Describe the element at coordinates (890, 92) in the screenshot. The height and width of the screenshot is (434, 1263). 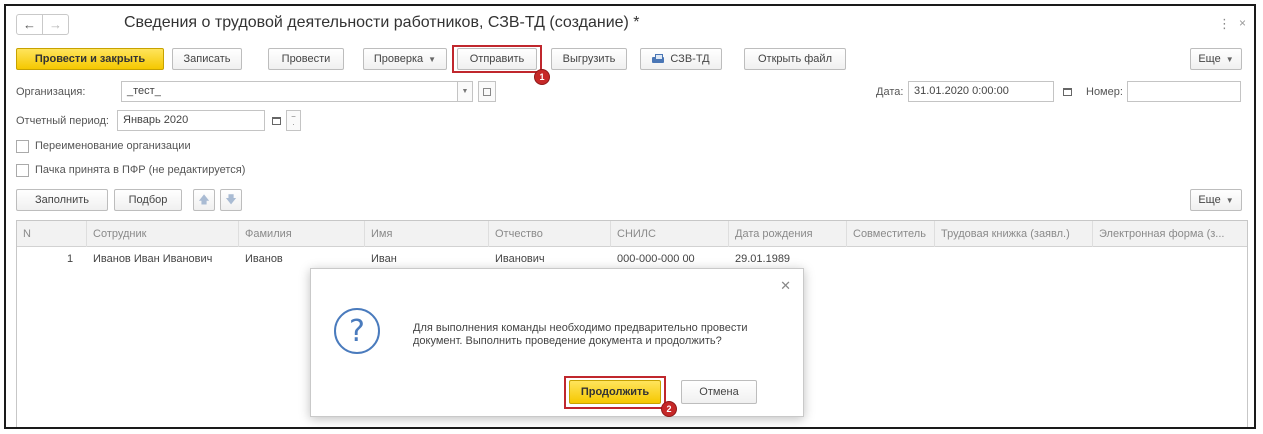
I see `date-label: Дата:` at that location.